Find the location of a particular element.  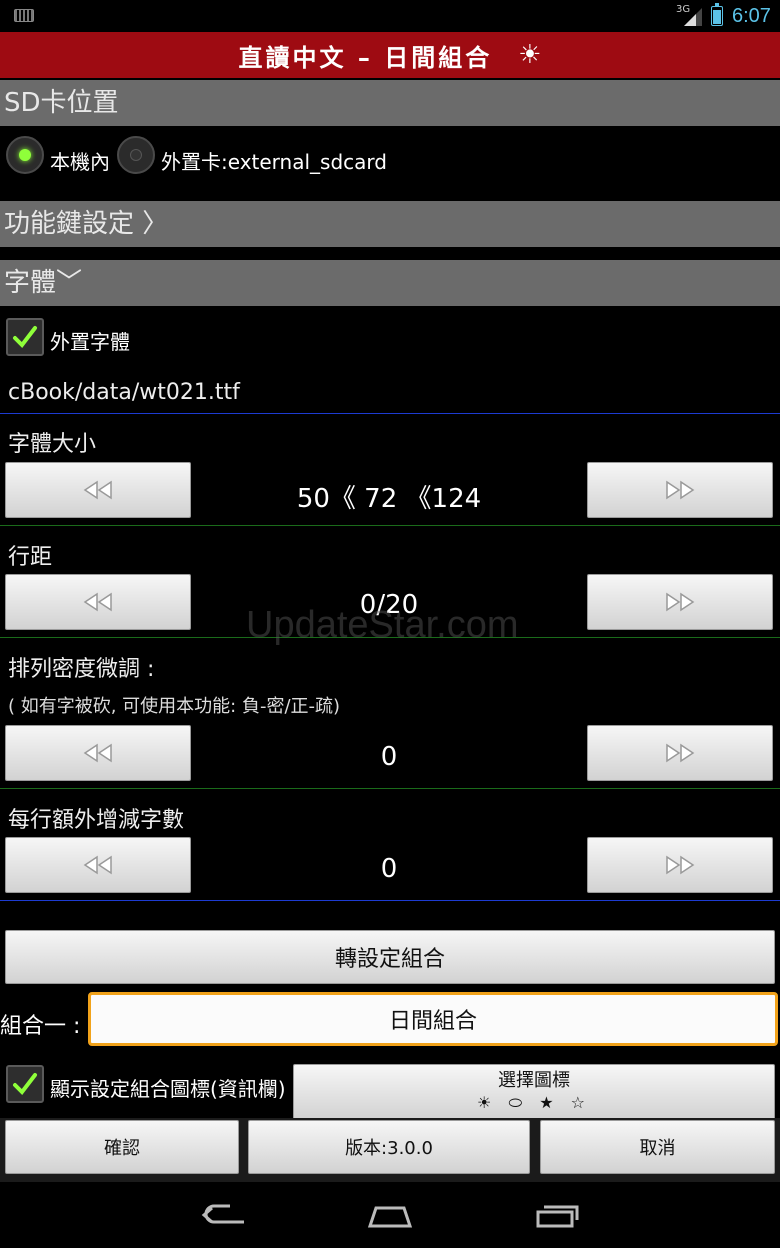

clock: 6:07 is located at coordinates (751, 16).